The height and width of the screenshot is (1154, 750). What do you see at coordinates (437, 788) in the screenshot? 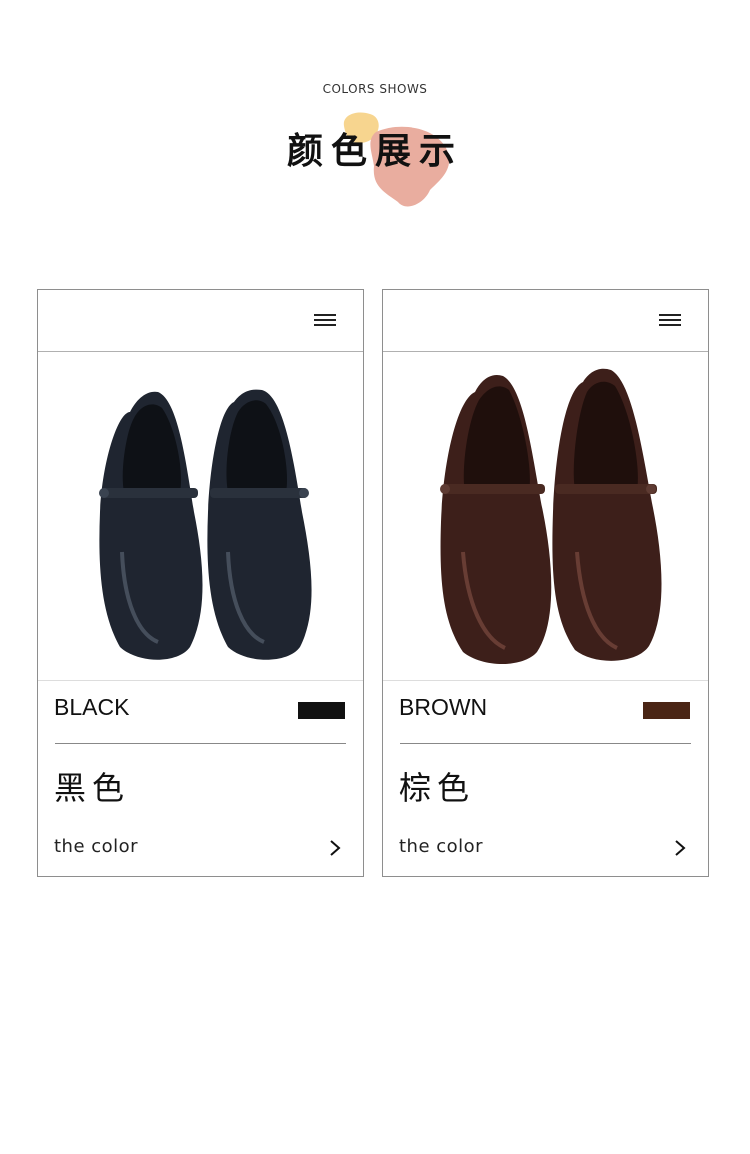
I see `color-name-cn: 棕色` at bounding box center [437, 788].